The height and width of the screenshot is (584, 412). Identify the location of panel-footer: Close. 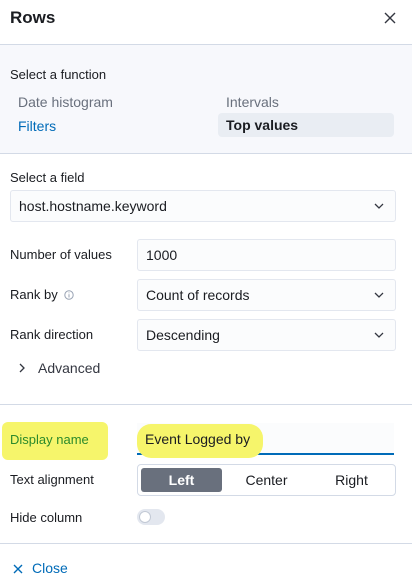
(206, 563).